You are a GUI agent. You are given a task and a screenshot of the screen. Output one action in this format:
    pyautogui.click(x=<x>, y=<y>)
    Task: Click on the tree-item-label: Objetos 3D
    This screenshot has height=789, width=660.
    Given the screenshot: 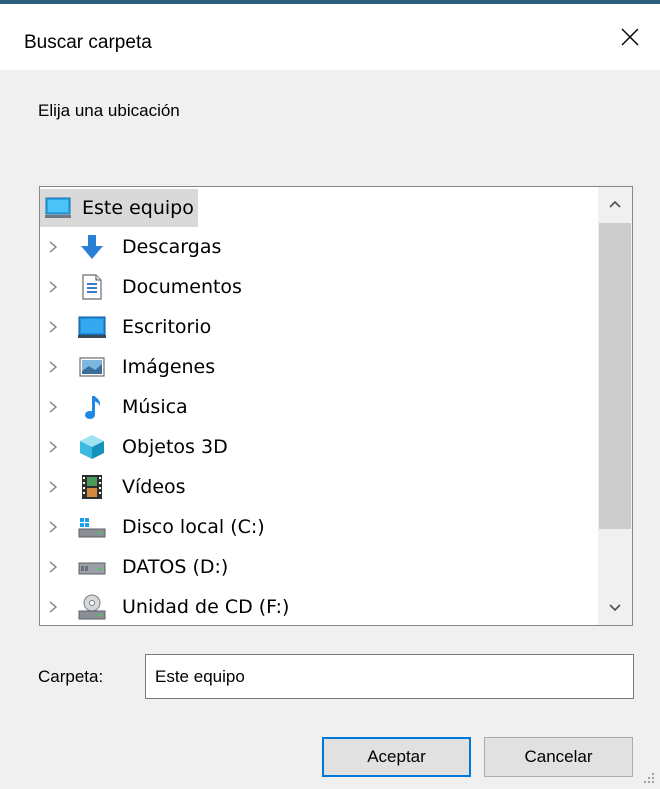 What is the action you would take?
    pyautogui.click(x=175, y=447)
    